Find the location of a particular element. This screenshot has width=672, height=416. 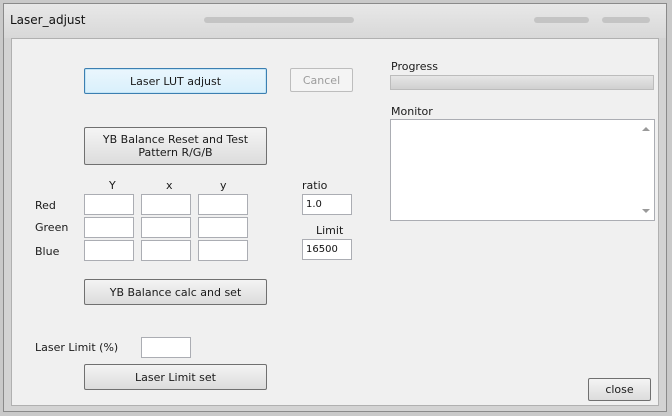

green-Y-field is located at coordinates (109, 227).